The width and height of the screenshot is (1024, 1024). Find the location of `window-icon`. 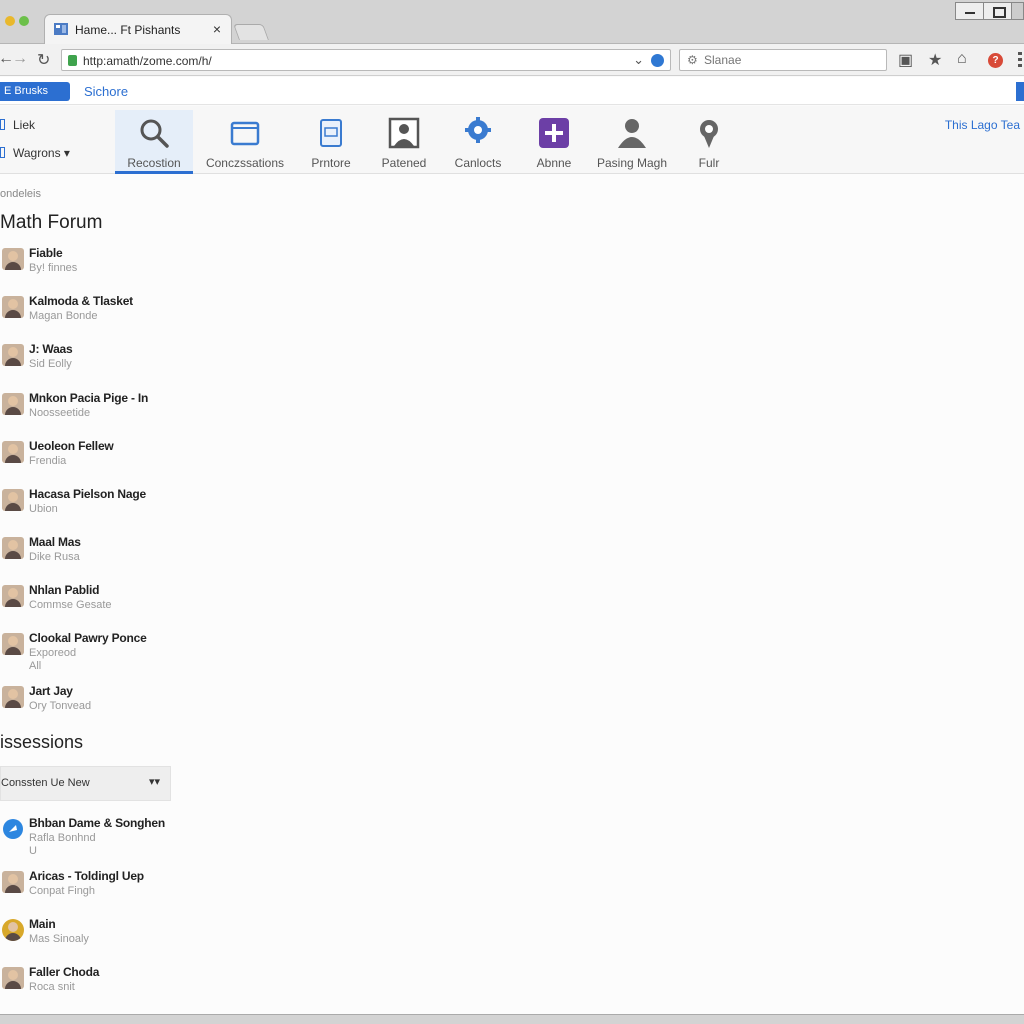

window-icon is located at coordinates (245, 133).